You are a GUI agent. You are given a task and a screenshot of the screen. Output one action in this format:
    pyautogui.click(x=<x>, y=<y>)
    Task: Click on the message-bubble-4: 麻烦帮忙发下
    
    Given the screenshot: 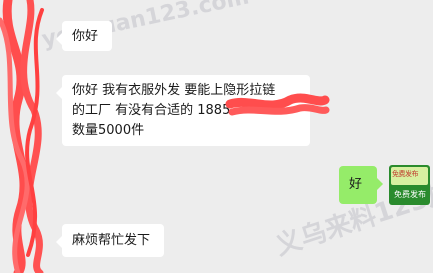 What is the action you would take?
    pyautogui.click(x=110, y=240)
    